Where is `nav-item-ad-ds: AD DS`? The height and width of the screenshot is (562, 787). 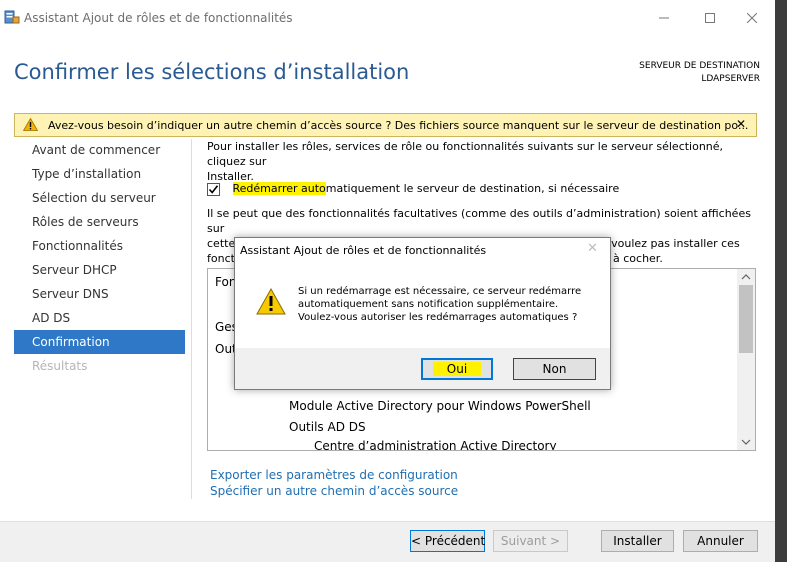 nav-item-ad-ds: AD DS is located at coordinates (99, 318).